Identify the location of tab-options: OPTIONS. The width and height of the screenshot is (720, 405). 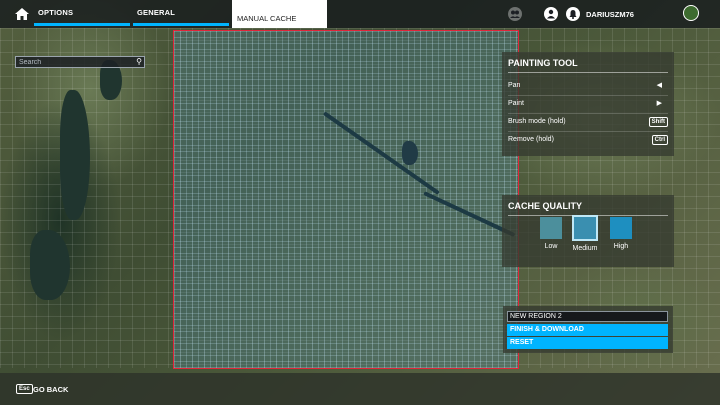
(82, 14).